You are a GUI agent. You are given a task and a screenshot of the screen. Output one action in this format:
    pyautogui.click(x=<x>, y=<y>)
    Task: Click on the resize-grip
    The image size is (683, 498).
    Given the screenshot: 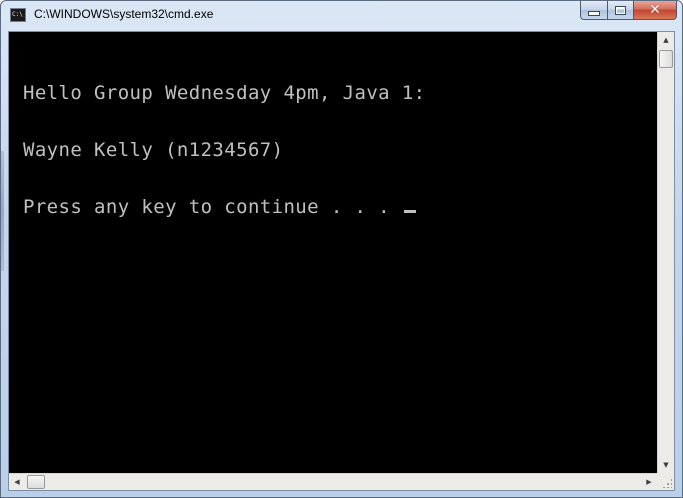 What is the action you would take?
    pyautogui.click(x=665, y=481)
    